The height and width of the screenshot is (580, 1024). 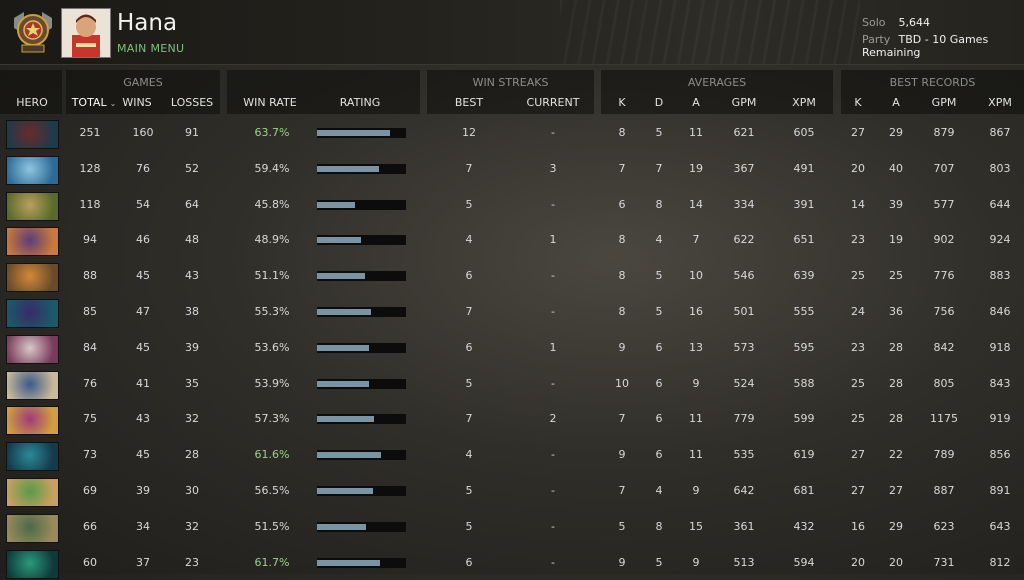 What do you see at coordinates (1000, 419) in the screenshot?
I see `cell-record-xpm: 919` at bounding box center [1000, 419].